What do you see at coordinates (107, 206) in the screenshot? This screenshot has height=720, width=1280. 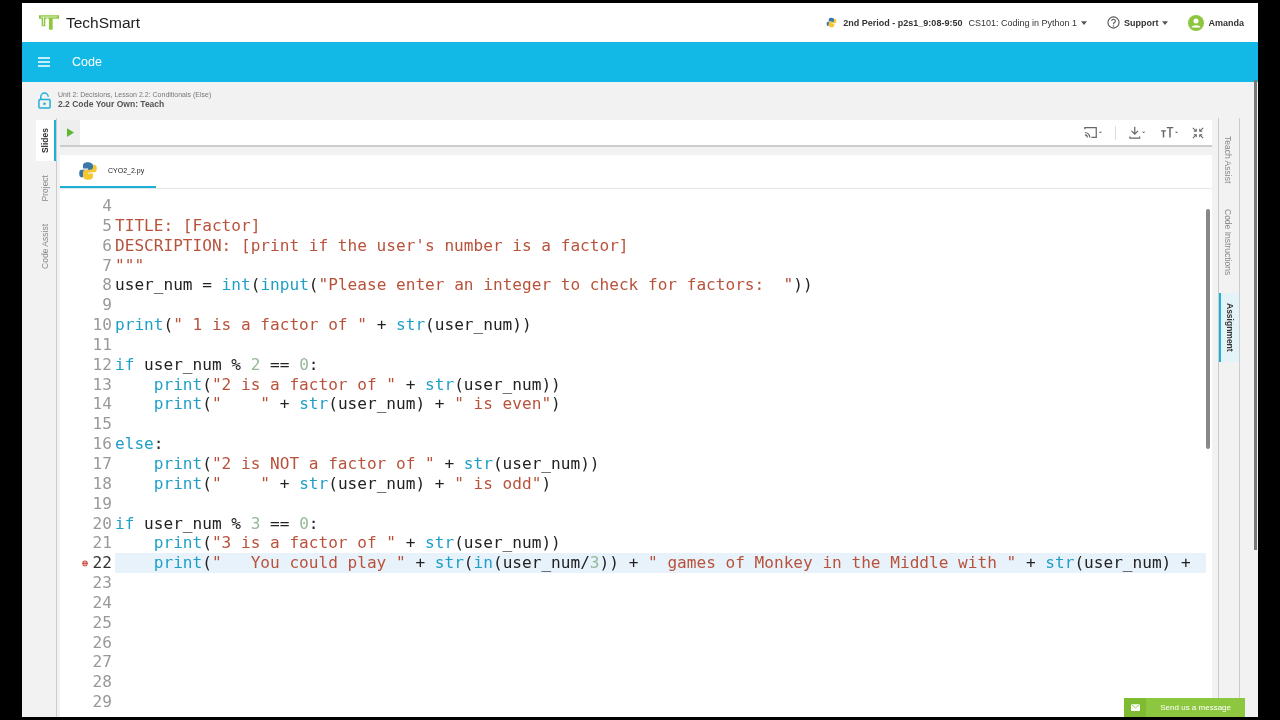 I see `line-number: 4` at bounding box center [107, 206].